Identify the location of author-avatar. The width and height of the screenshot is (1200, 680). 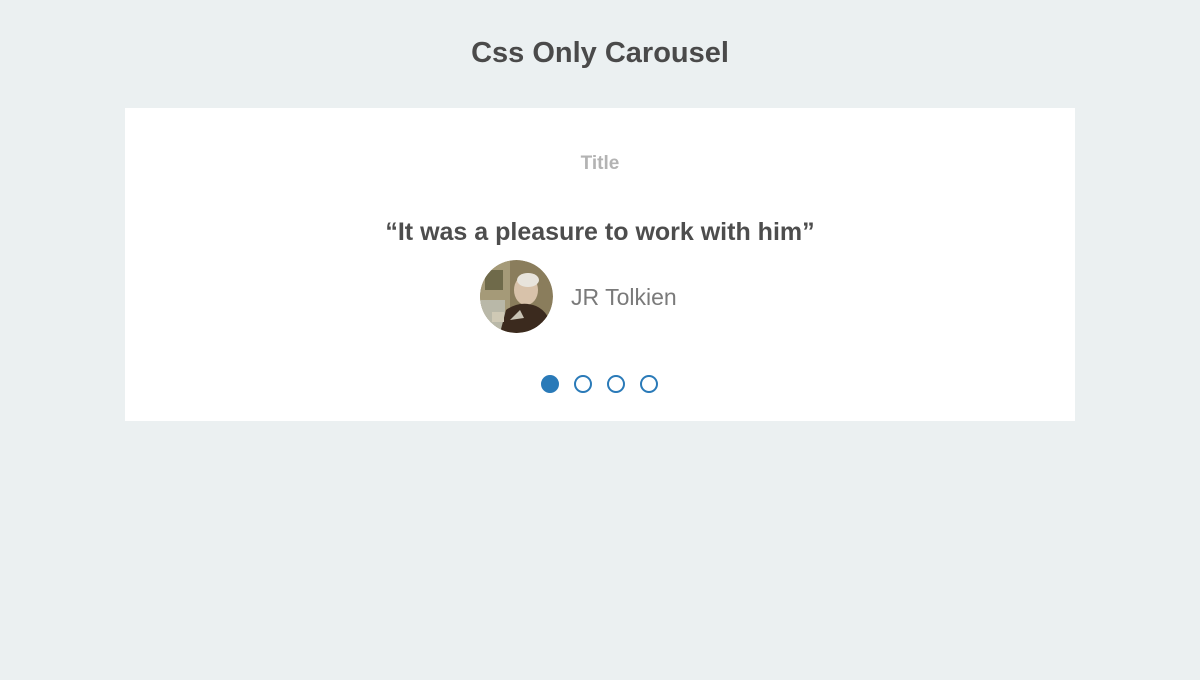
(516, 296).